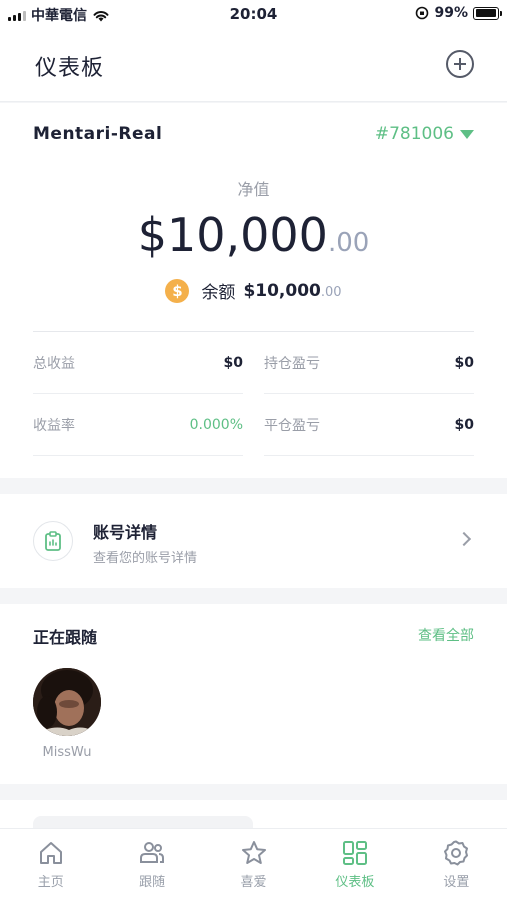  Describe the element at coordinates (232, 235) in the screenshot. I see `equity-integer: $10,000` at that location.